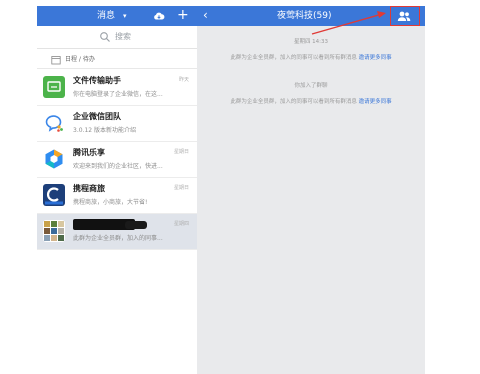  What do you see at coordinates (117, 124) in the screenshot?
I see `conversation-item-wework-team: 企业微信团队 3.0.12 版本新功能介绍` at bounding box center [117, 124].